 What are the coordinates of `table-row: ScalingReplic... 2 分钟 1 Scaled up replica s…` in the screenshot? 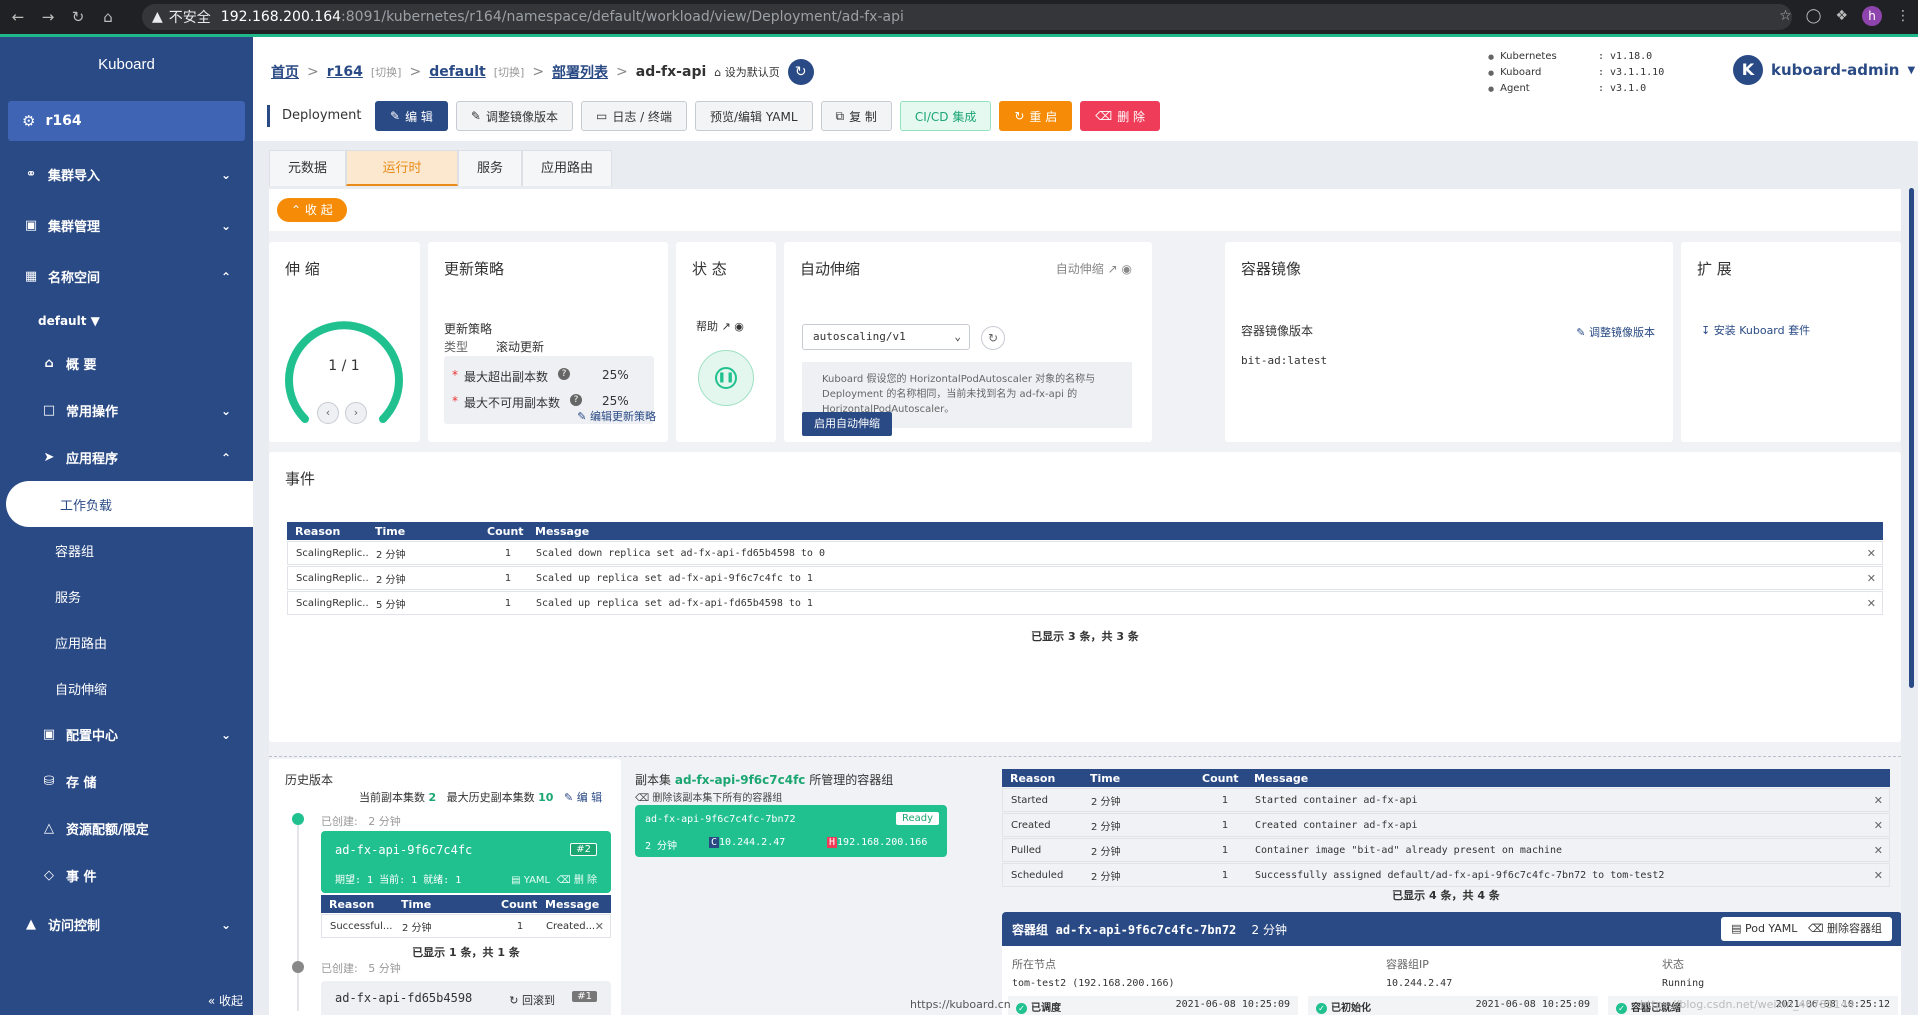 It's located at (1085, 578).